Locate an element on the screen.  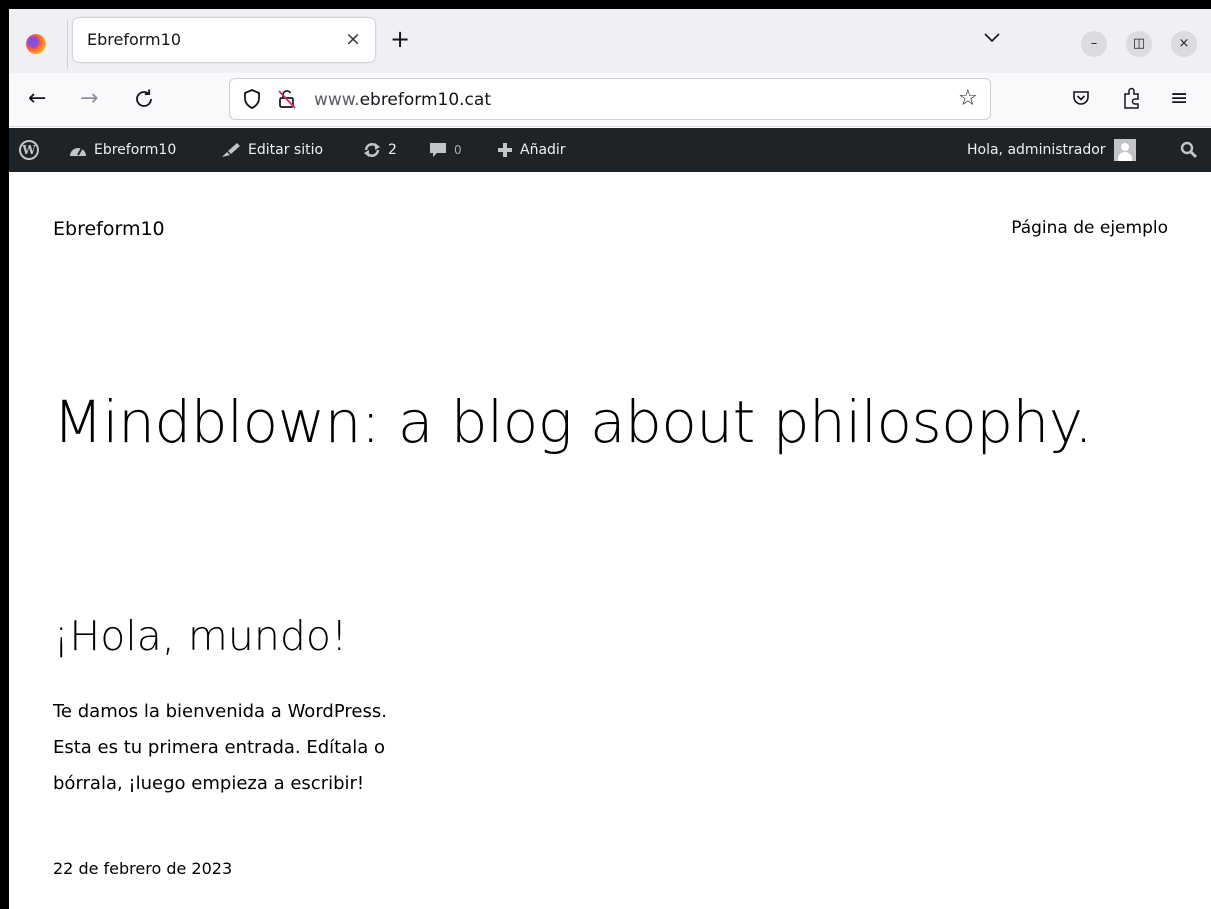
forward-button: → is located at coordinates (89, 99).